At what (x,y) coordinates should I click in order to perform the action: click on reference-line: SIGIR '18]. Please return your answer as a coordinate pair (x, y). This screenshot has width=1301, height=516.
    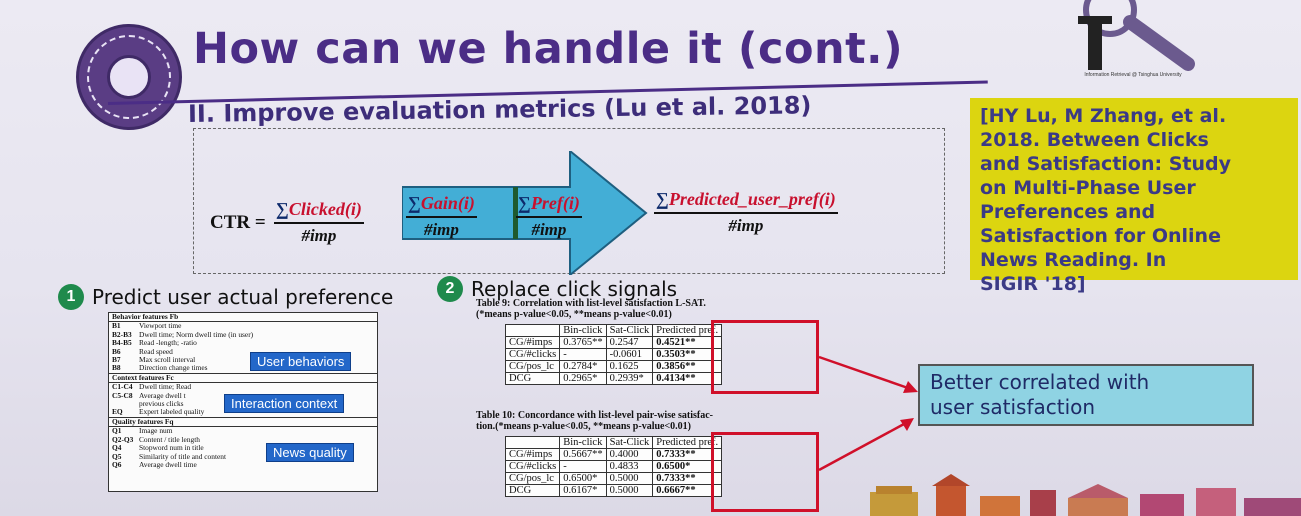
    Looking at the image, I should click on (1033, 284).